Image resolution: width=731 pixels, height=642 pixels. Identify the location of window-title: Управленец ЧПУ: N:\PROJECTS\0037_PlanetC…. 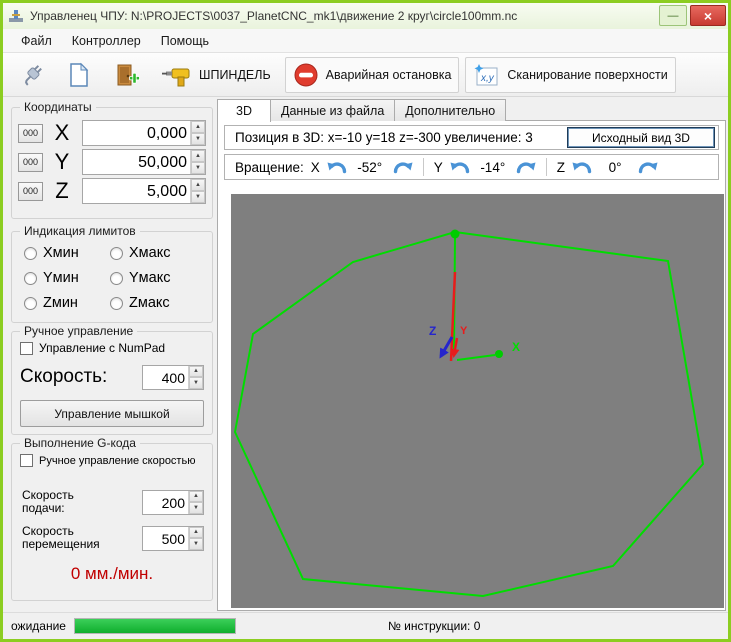
(274, 16).